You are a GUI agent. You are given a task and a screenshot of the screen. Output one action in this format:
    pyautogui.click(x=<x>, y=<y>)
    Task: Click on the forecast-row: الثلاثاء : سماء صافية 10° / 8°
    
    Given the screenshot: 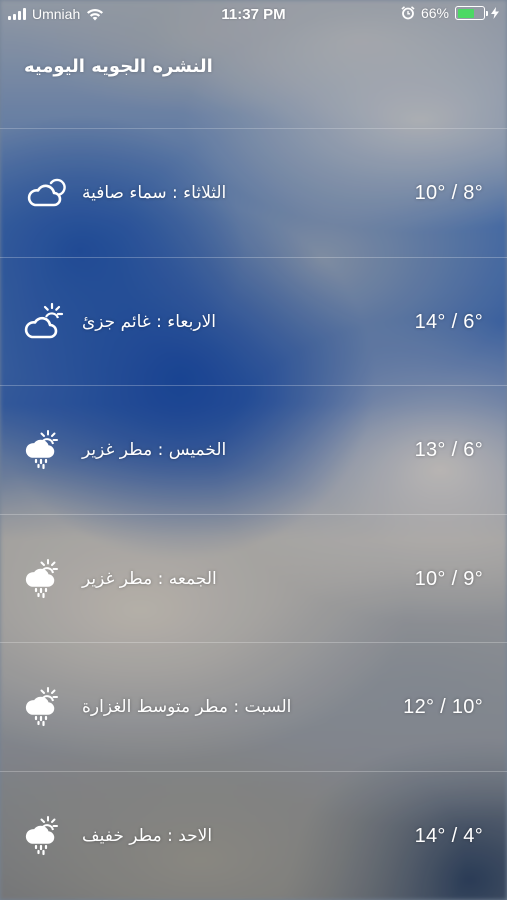 What is the action you would take?
    pyautogui.click(x=253, y=192)
    